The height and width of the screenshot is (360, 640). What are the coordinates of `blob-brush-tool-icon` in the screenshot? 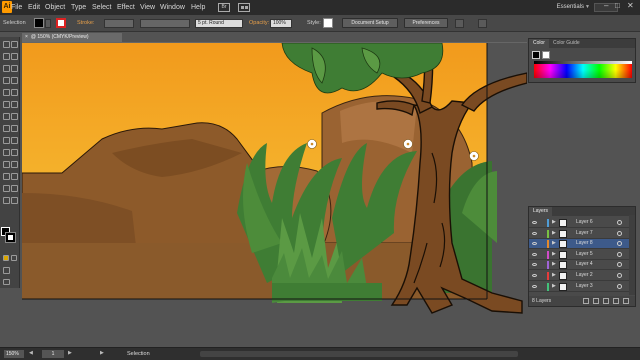 It's located at (6, 104).